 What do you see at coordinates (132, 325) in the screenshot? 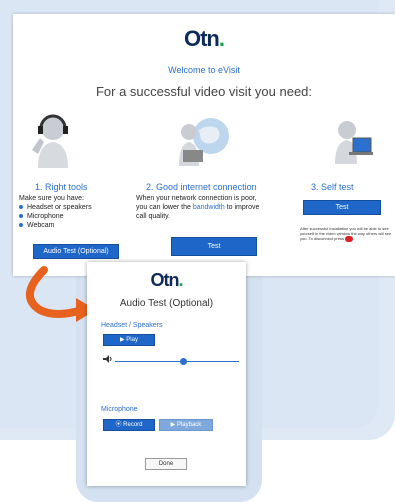
I see `headset-speakers-label: Headset / Speakers` at bounding box center [132, 325].